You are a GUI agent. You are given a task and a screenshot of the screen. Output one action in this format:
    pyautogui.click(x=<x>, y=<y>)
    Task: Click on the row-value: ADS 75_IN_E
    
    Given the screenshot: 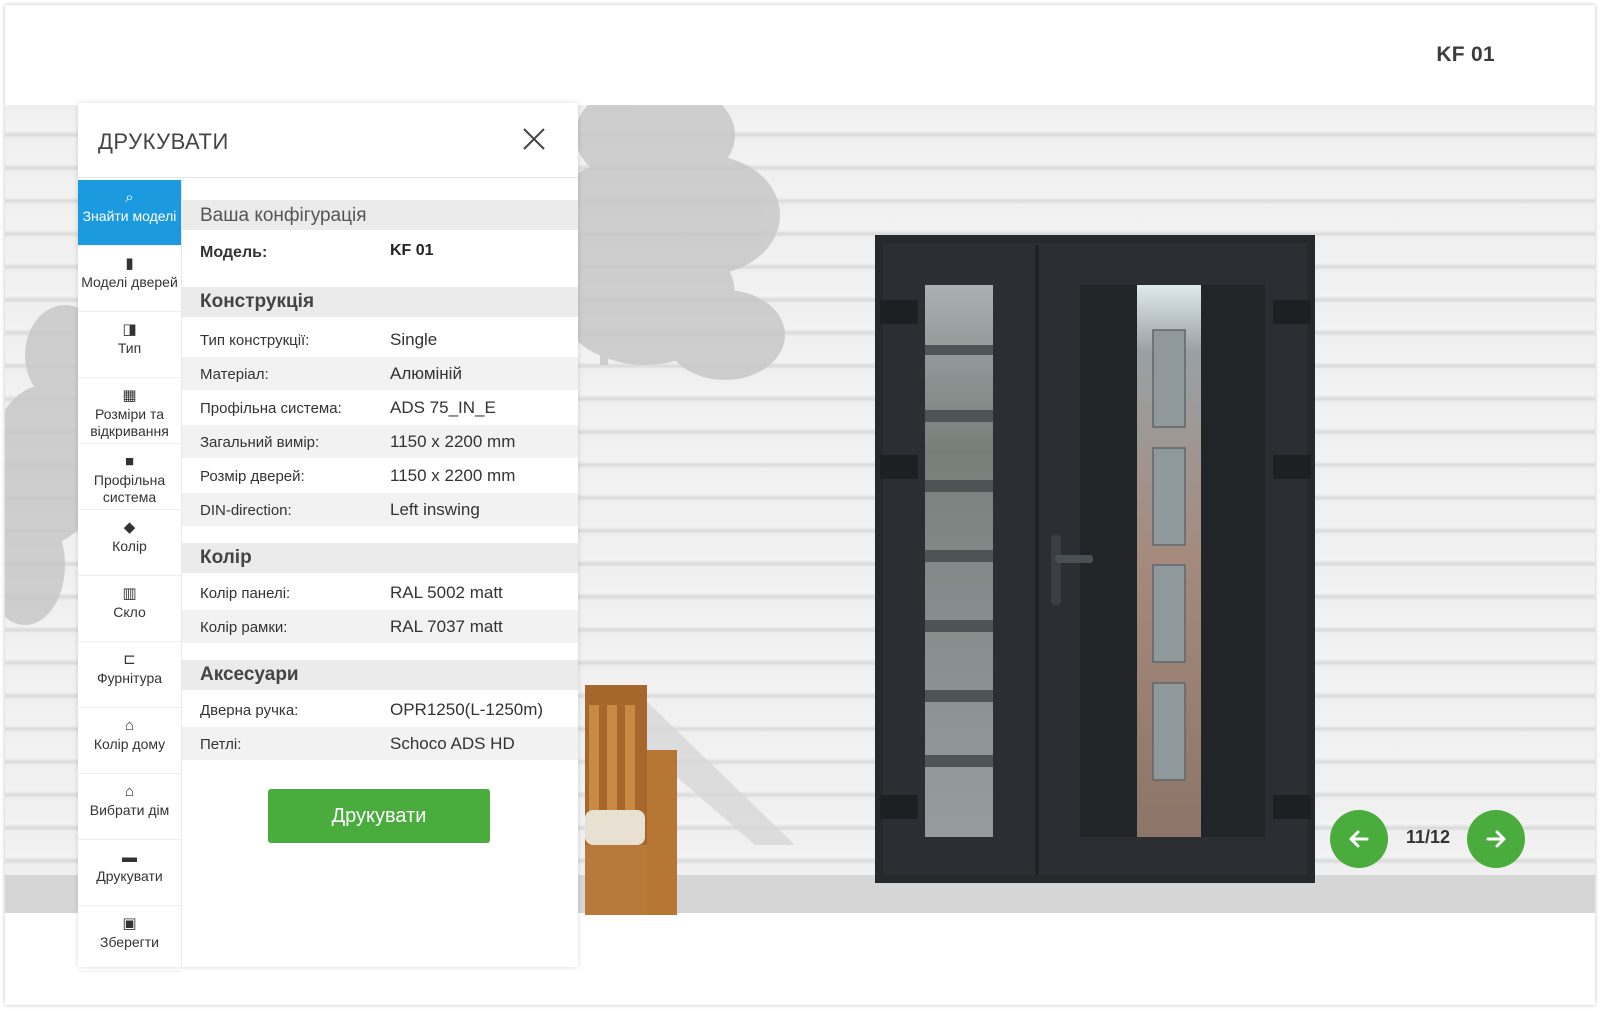 What is the action you would take?
    pyautogui.click(x=443, y=407)
    